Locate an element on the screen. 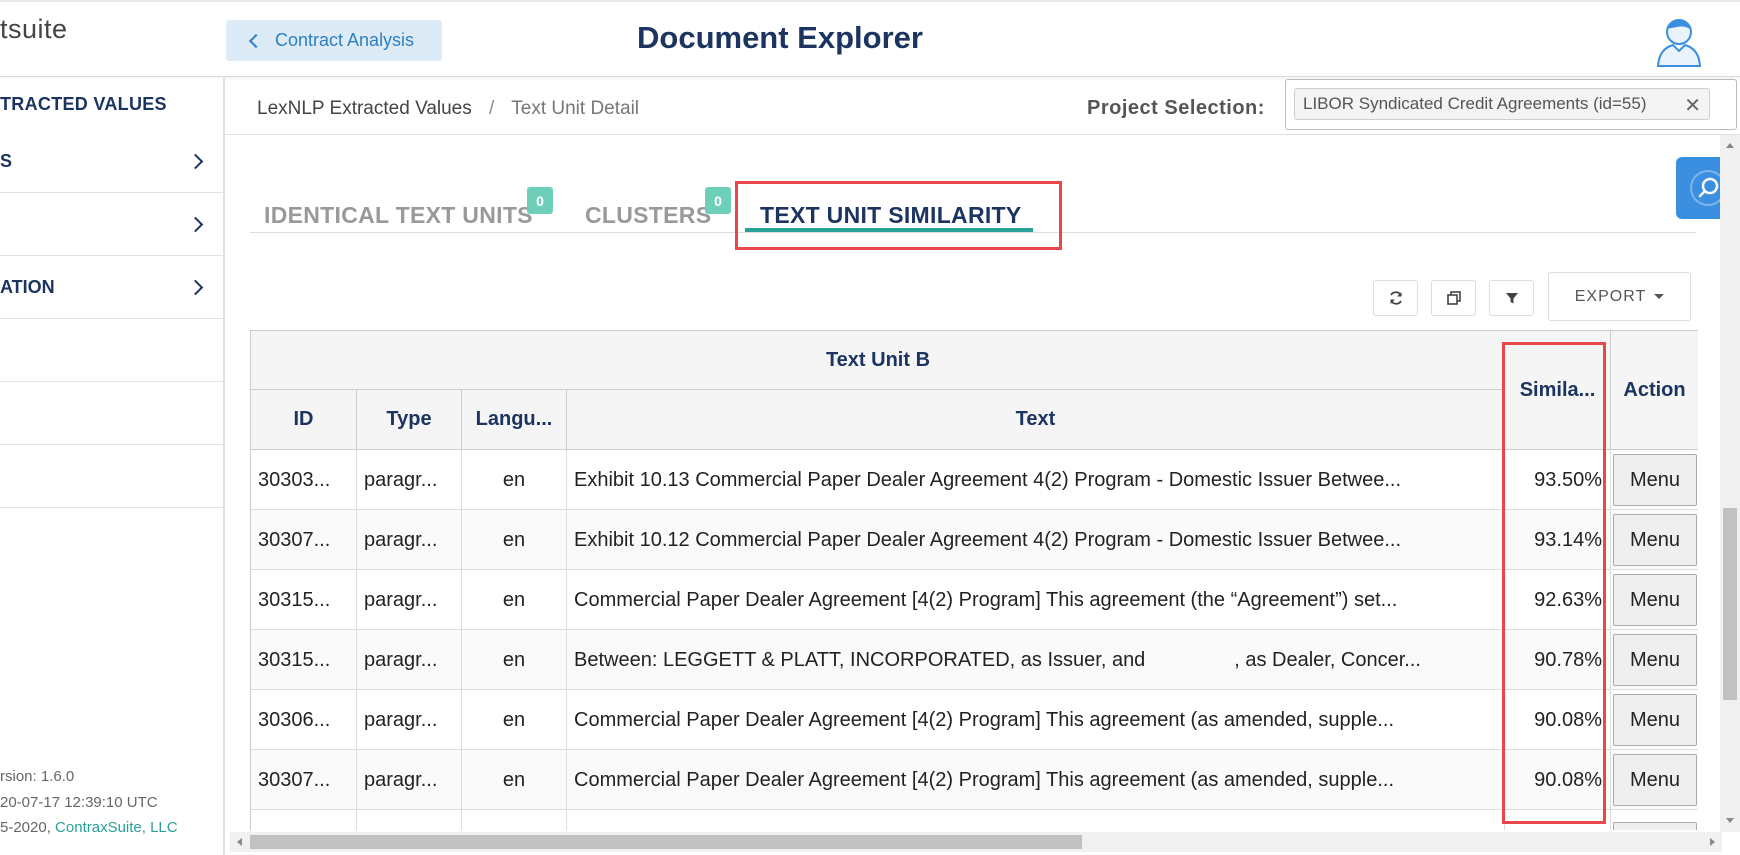 This screenshot has width=1740, height=855. column-header-id: ID is located at coordinates (304, 420).